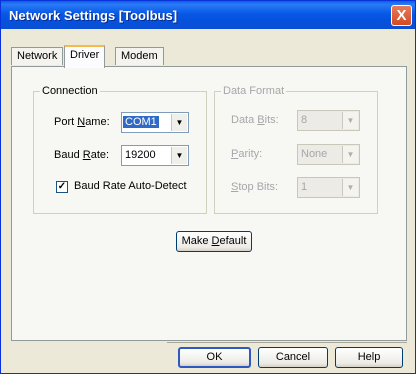 The image size is (416, 374). I want to click on tab-modem-label: Modem, so click(139, 56).